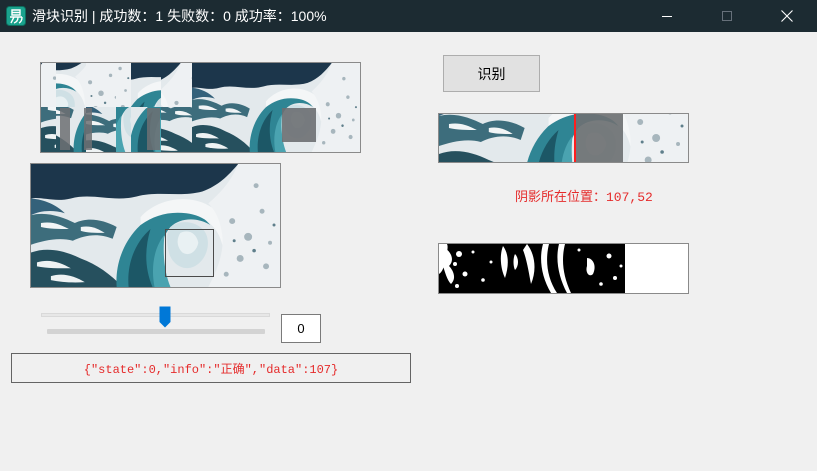  I want to click on binary-image-frame, so click(563, 268).